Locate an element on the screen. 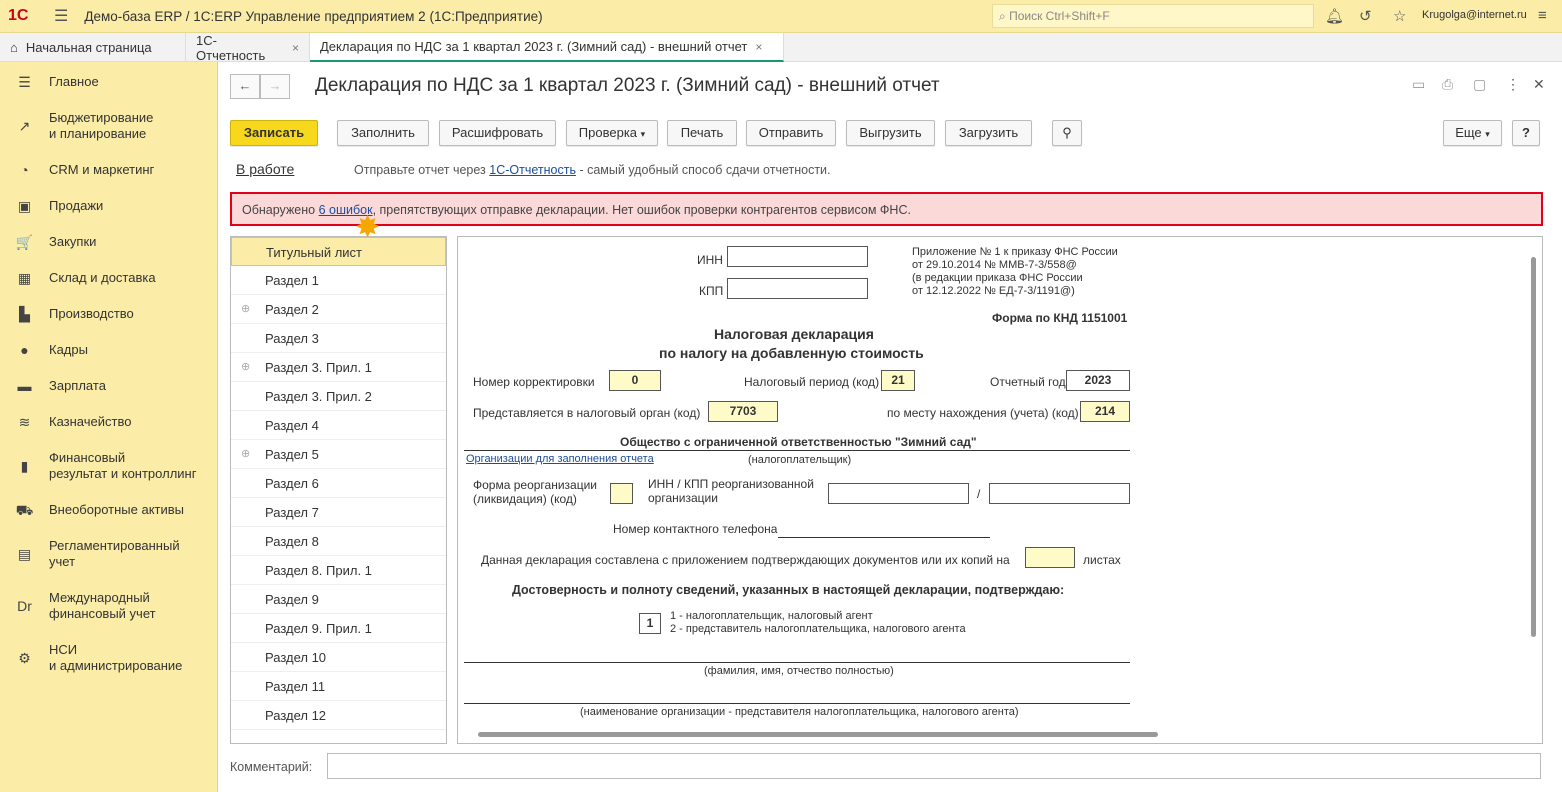 The width and height of the screenshot is (1562, 792). comment-input is located at coordinates (934, 766).